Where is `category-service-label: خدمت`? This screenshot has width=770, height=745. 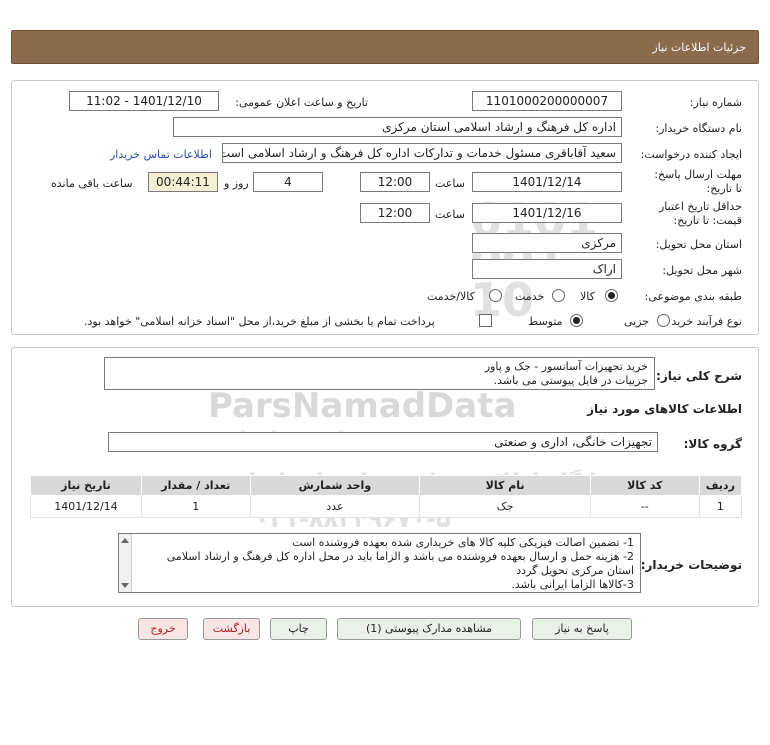
category-service-label: خدمت is located at coordinates (530, 296).